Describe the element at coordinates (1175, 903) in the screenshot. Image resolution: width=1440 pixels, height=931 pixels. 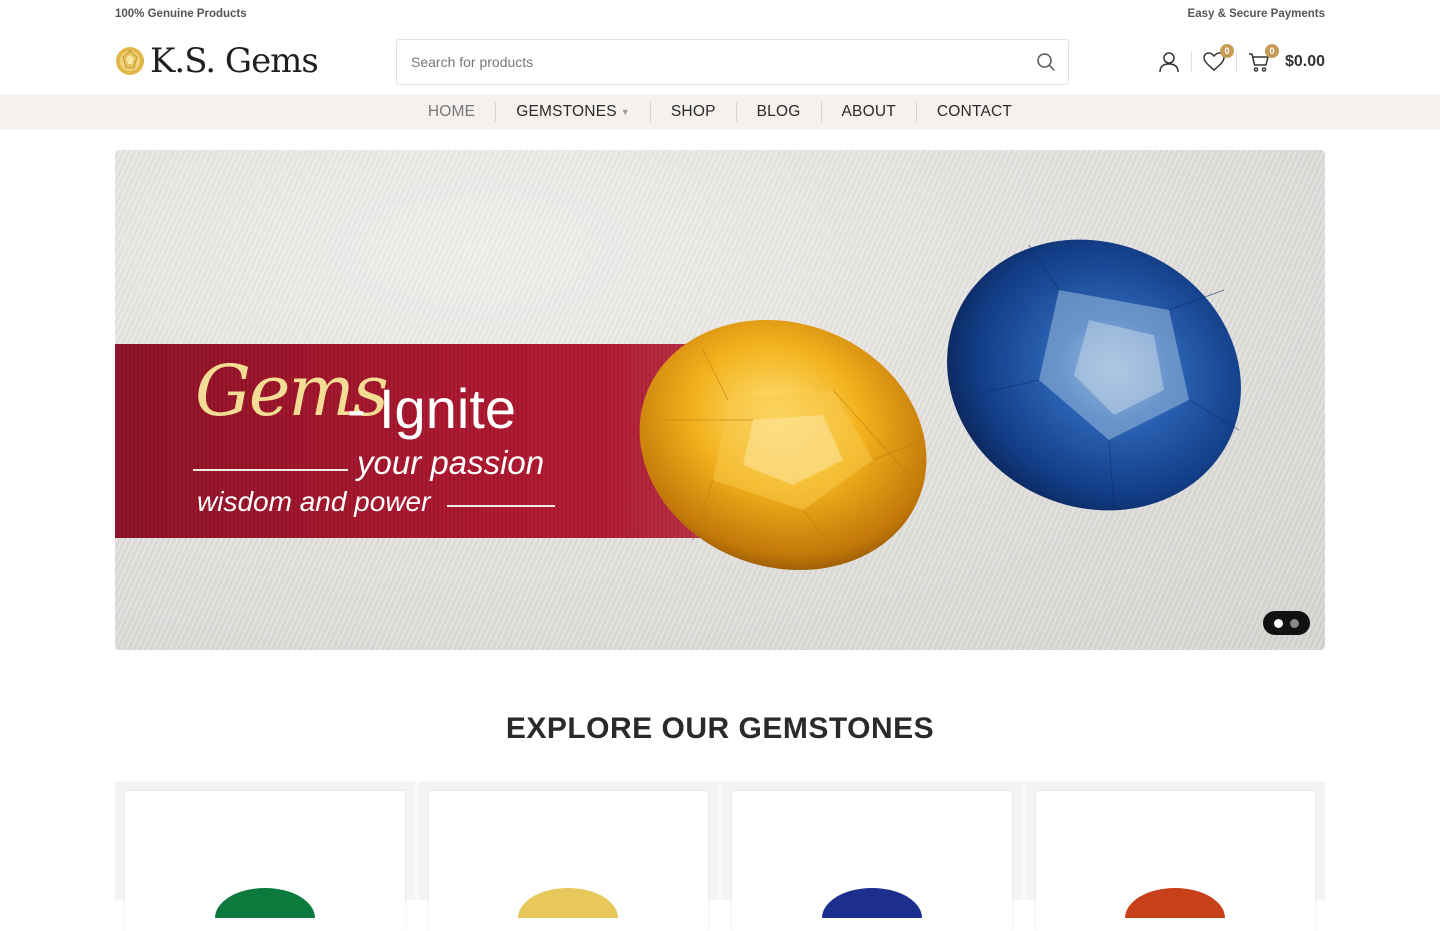
I see `red-coral-image` at that location.